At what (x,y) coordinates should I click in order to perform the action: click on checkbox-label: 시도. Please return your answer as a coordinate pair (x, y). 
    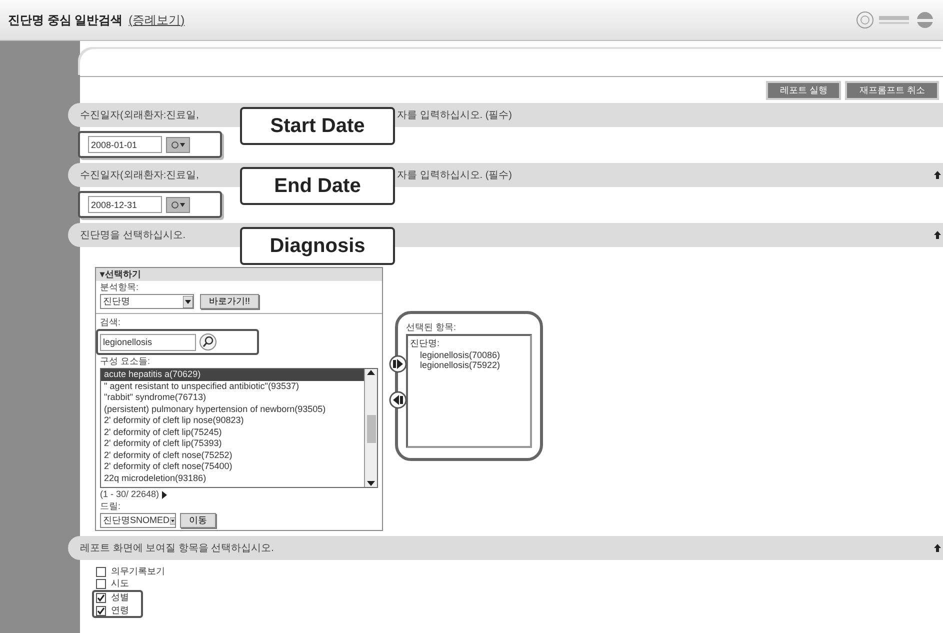
    Looking at the image, I should click on (120, 583).